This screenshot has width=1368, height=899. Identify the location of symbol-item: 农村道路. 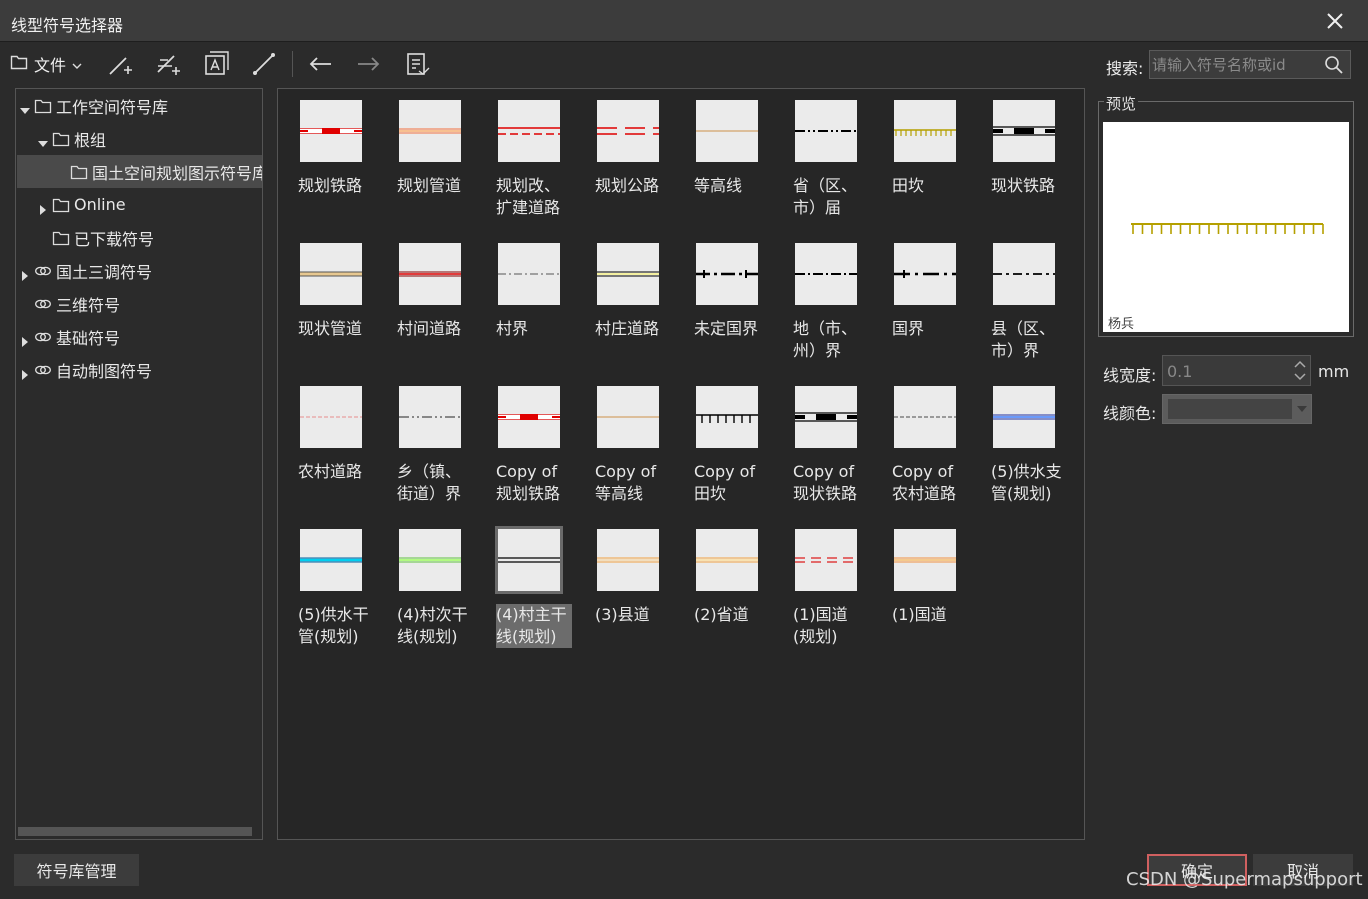
(328, 445).